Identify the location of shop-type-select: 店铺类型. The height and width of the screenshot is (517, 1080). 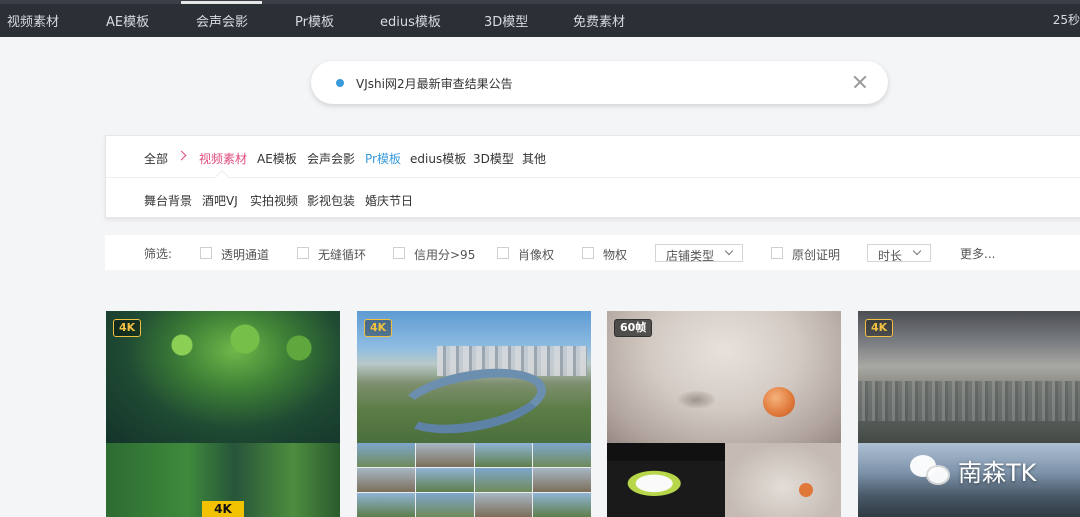
(699, 254).